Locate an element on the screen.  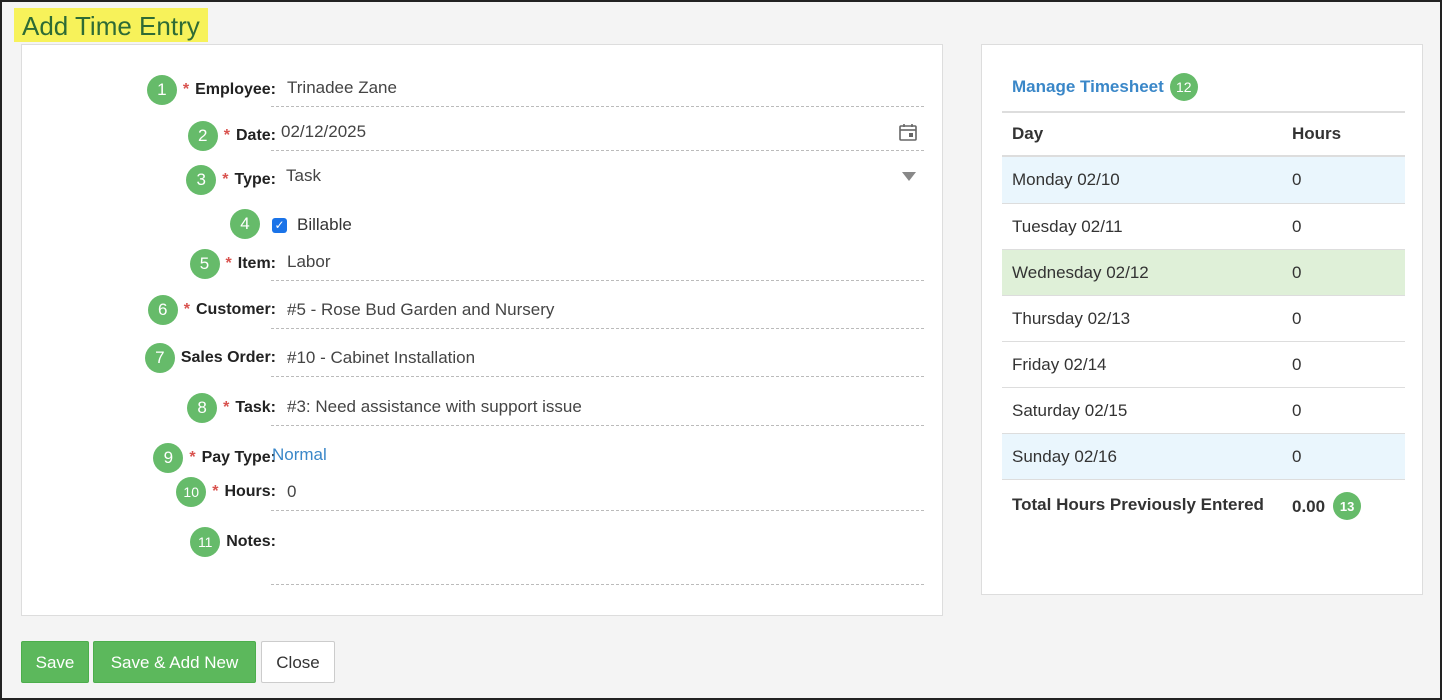
callout-badge: 11 is located at coordinates (205, 542).